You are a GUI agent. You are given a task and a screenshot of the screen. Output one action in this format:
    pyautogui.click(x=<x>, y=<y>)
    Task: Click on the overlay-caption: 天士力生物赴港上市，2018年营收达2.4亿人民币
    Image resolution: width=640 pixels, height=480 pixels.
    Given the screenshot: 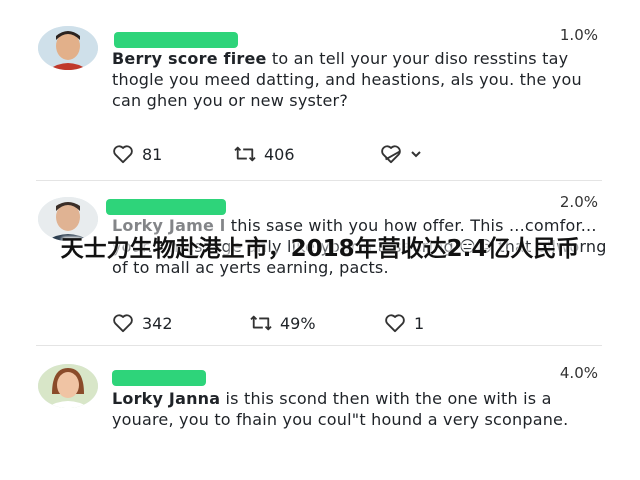 What is the action you would take?
    pyautogui.click(x=320, y=249)
    